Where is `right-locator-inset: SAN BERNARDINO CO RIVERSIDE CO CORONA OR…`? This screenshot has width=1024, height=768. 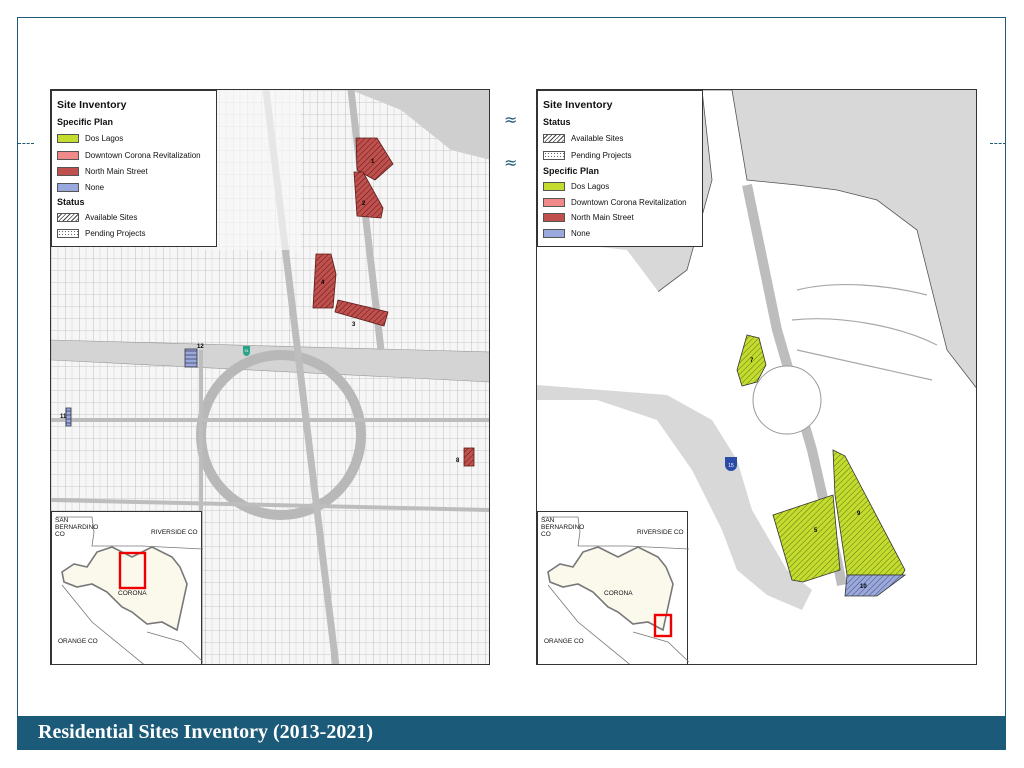 right-locator-inset: SAN BERNARDINO CO RIVERSIDE CO CORONA OR… is located at coordinates (613, 587).